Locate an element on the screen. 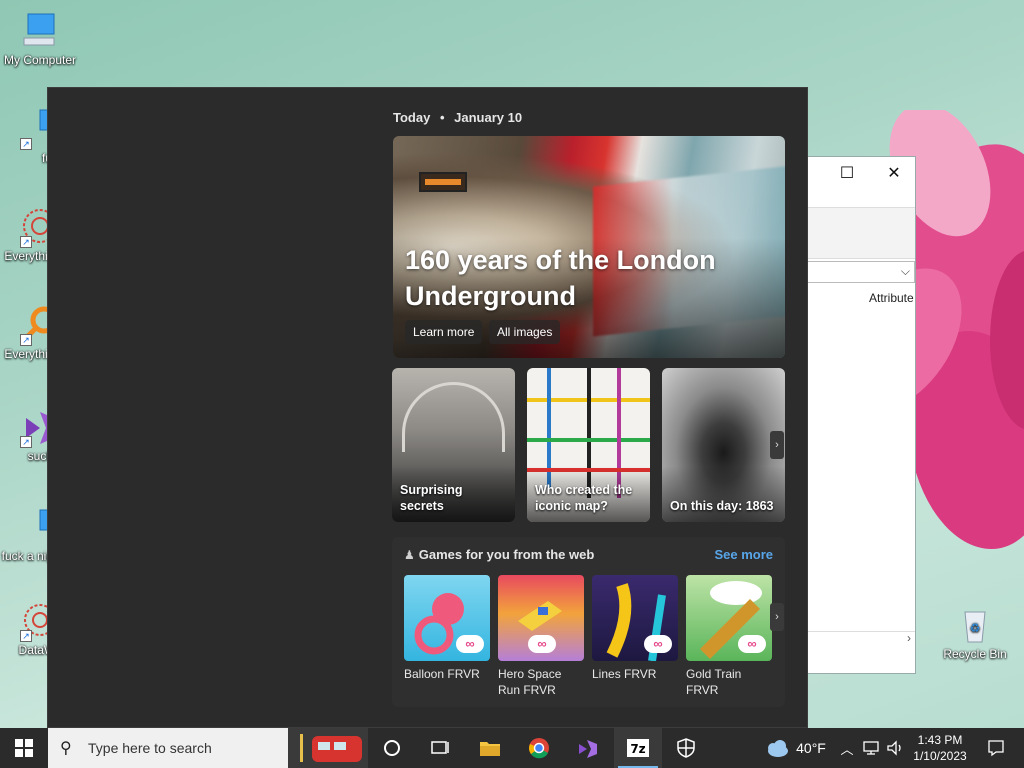 This screenshot has height=768, width=1024. address-dropdown: ⌵ is located at coordinates (861, 272).